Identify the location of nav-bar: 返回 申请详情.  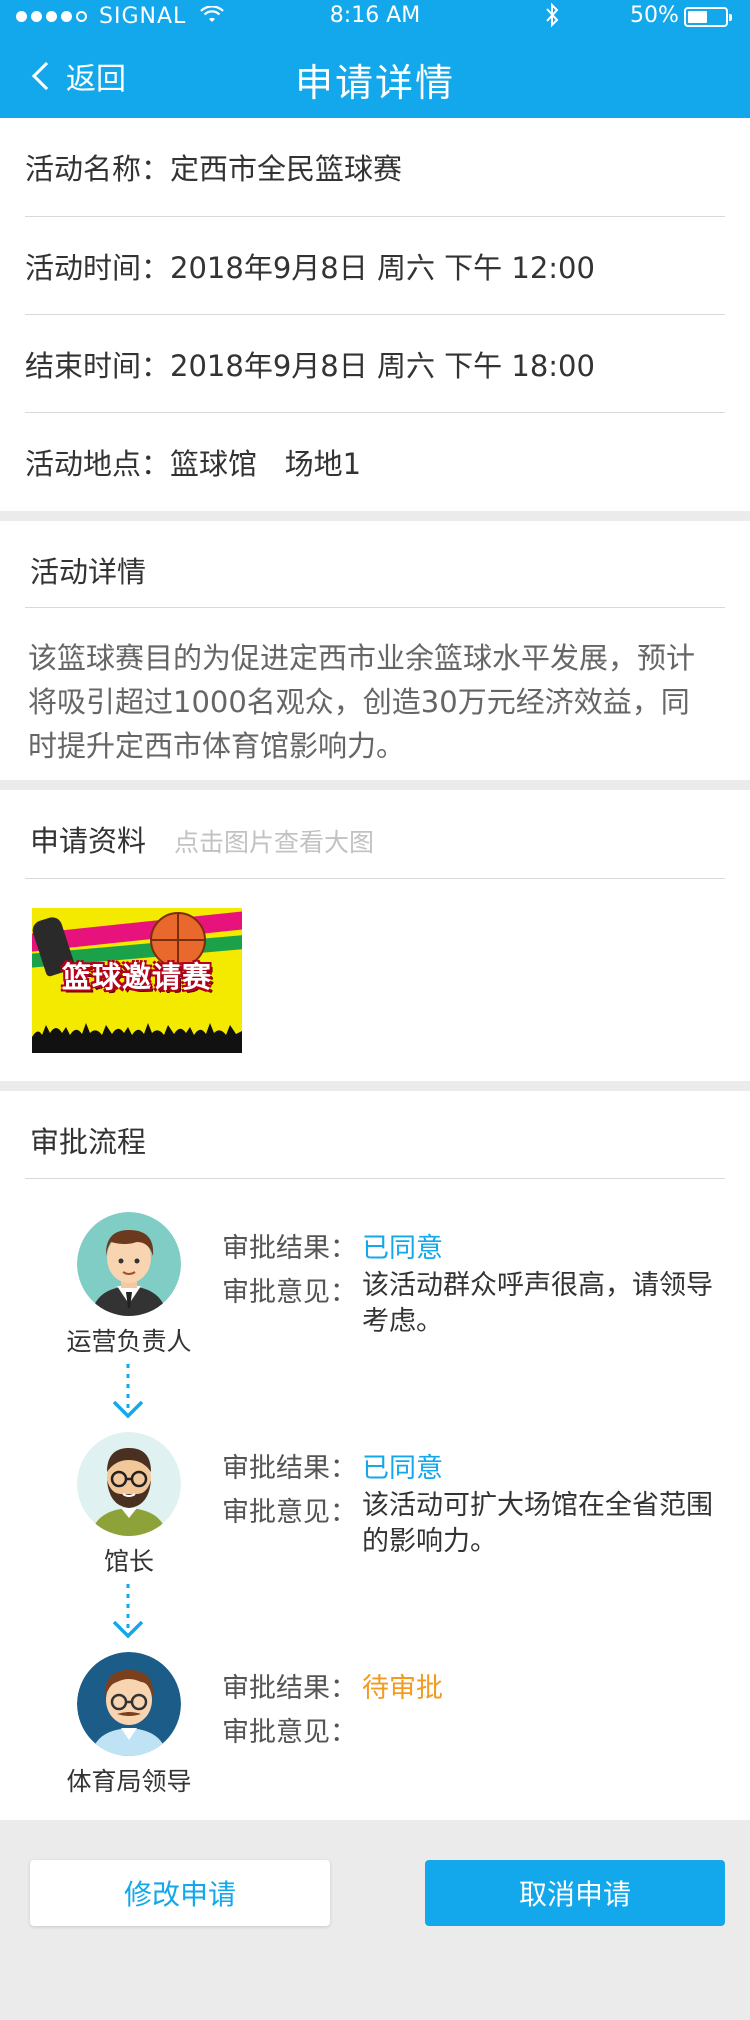
(375, 76).